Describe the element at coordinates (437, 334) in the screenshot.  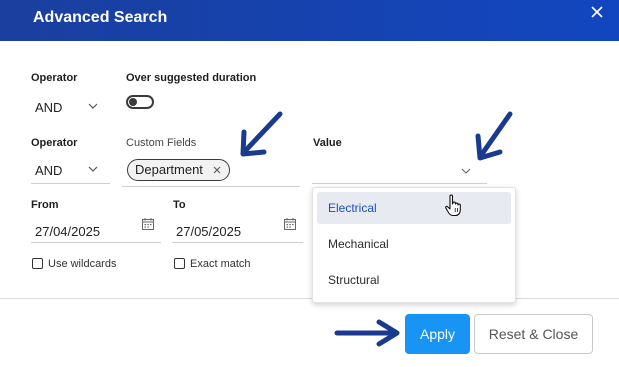
I see `apply-button: Apply` at that location.